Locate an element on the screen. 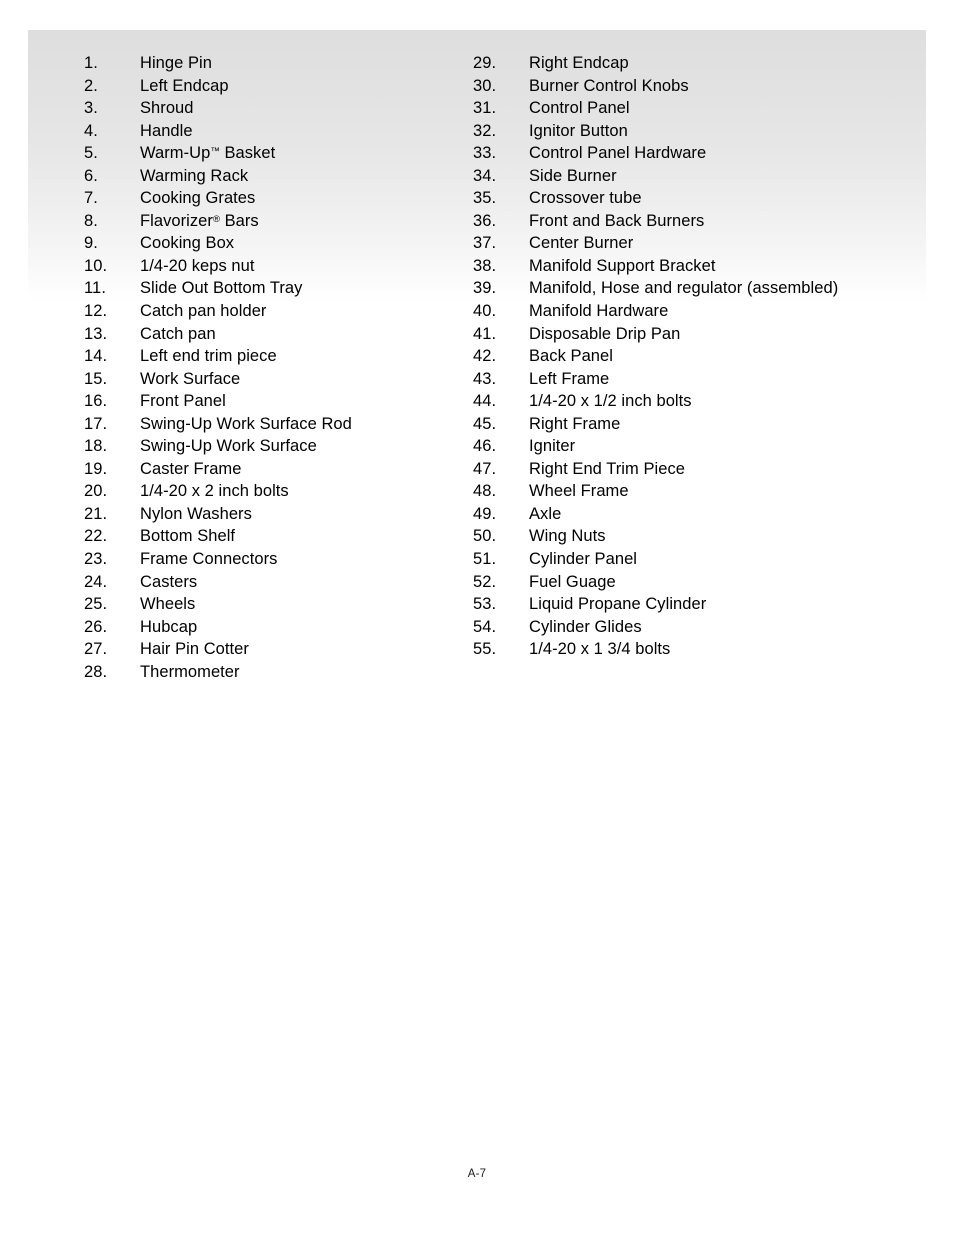  part-label: Disposable Drip Pan is located at coordinates (605, 333).